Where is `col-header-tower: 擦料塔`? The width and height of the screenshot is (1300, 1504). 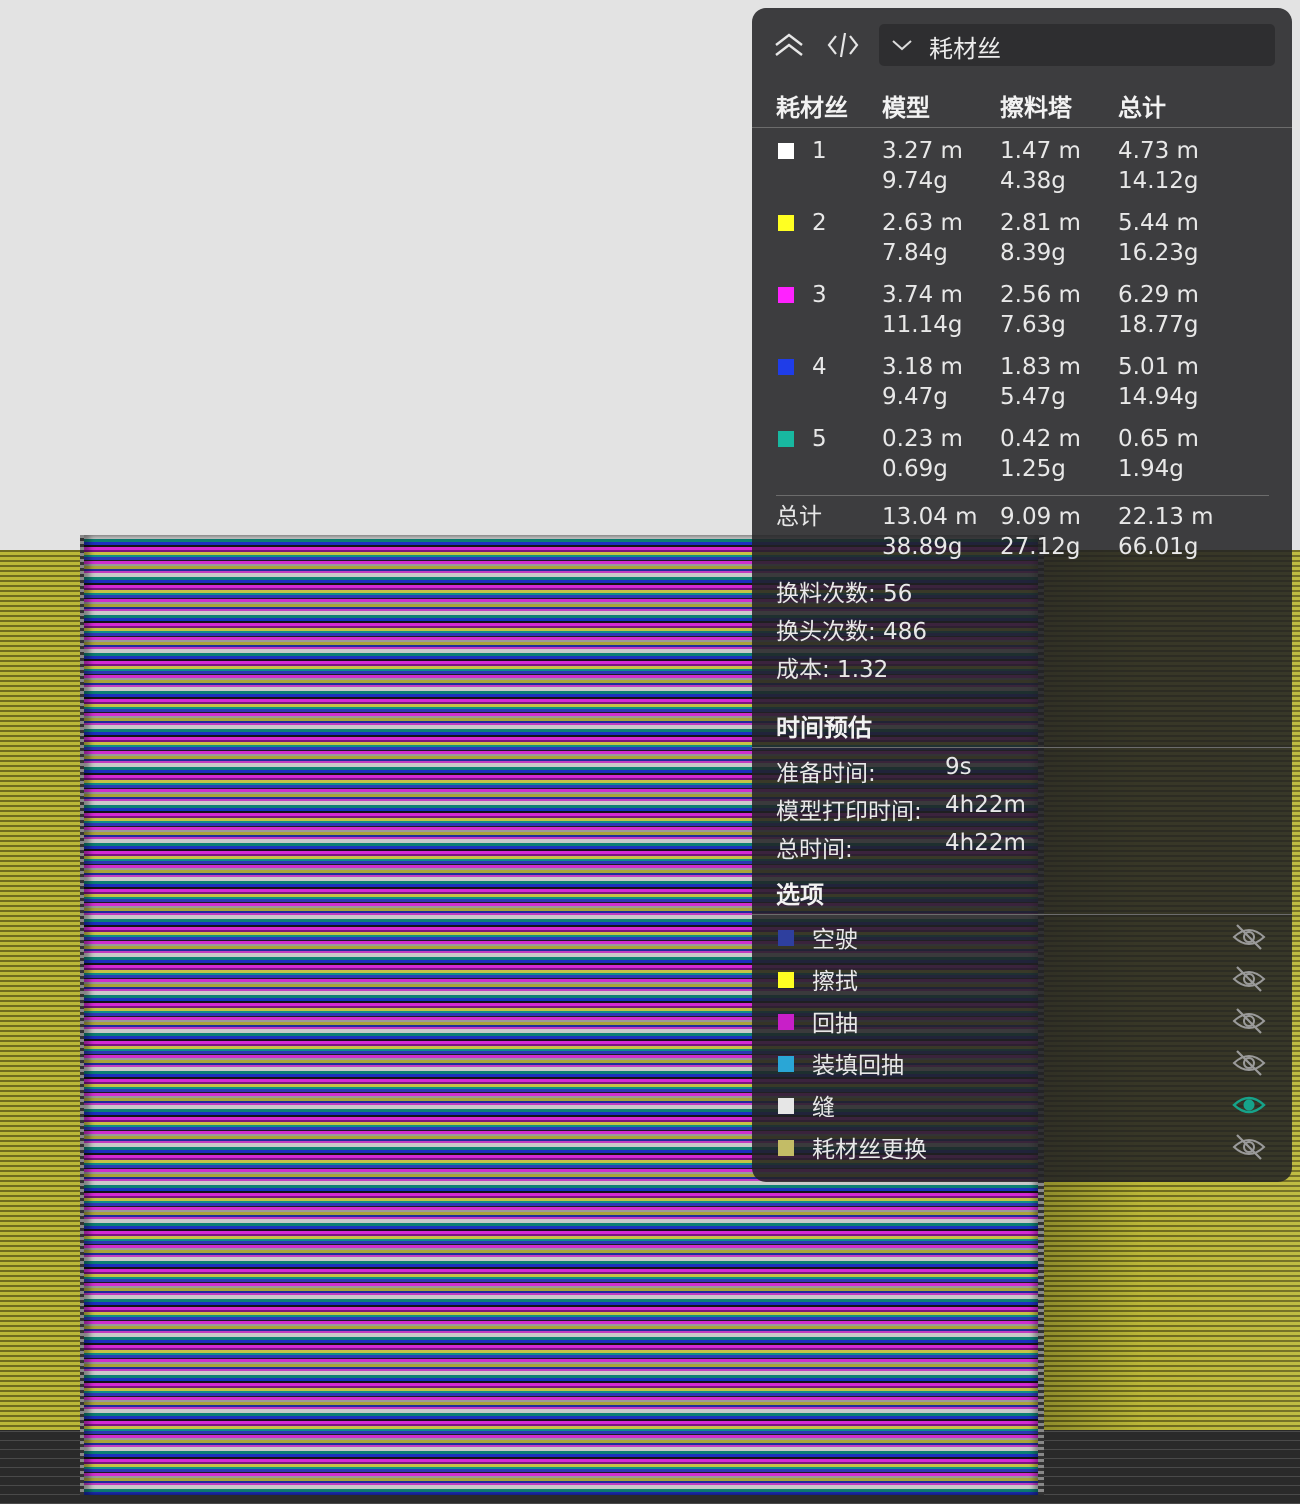 col-header-tower: 擦料塔 is located at coordinates (1036, 108).